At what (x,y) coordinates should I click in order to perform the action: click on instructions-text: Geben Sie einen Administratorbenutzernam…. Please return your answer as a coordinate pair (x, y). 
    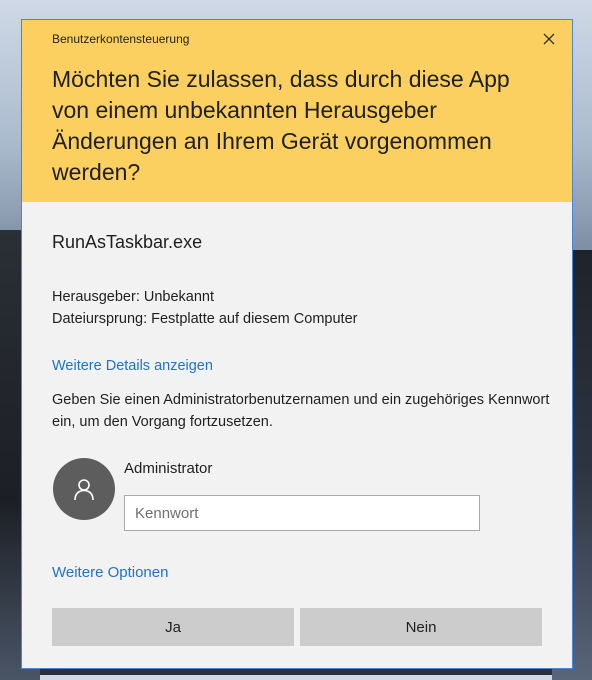
    Looking at the image, I should click on (301, 411).